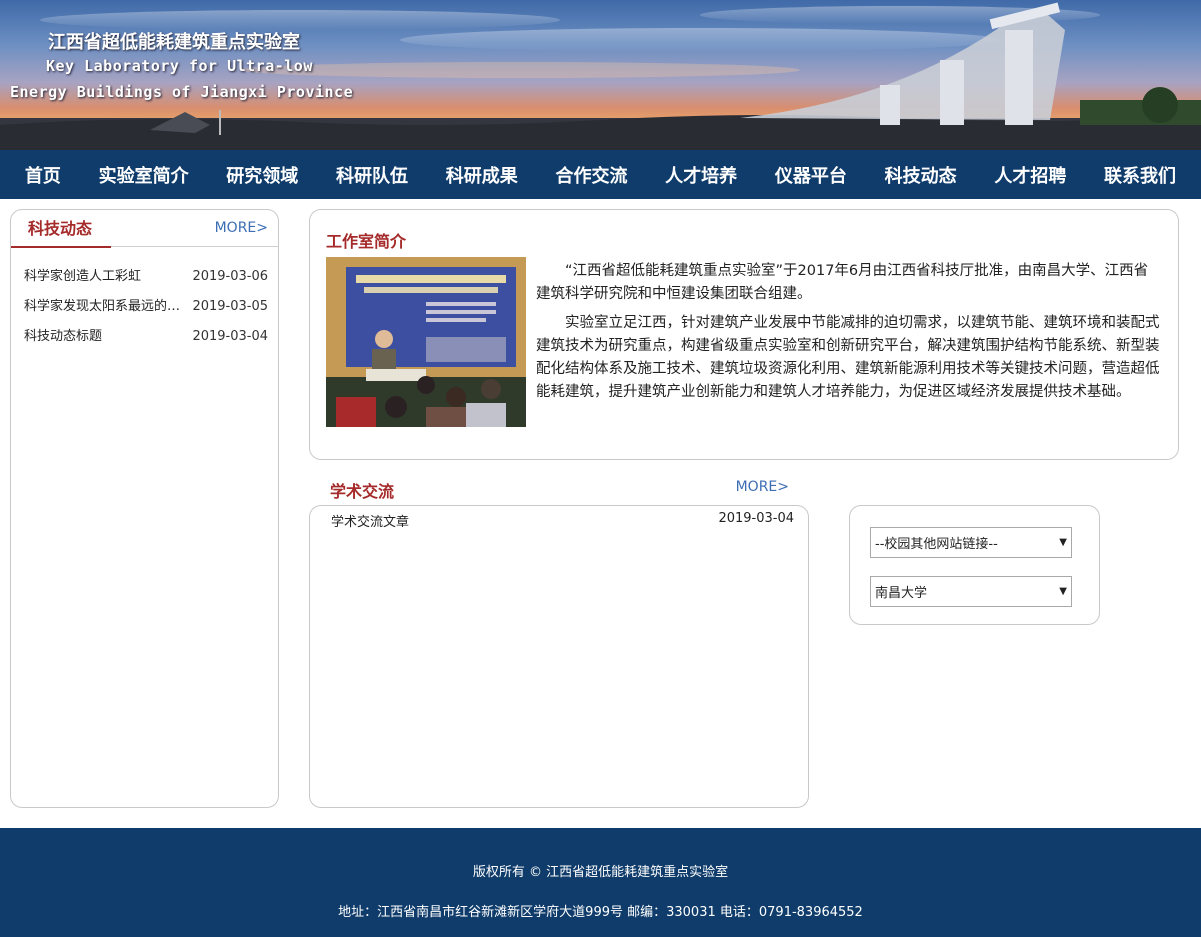 The height and width of the screenshot is (937, 1201). What do you see at coordinates (362, 491) in the screenshot?
I see `academic-exchange-title: 学术交流` at bounding box center [362, 491].